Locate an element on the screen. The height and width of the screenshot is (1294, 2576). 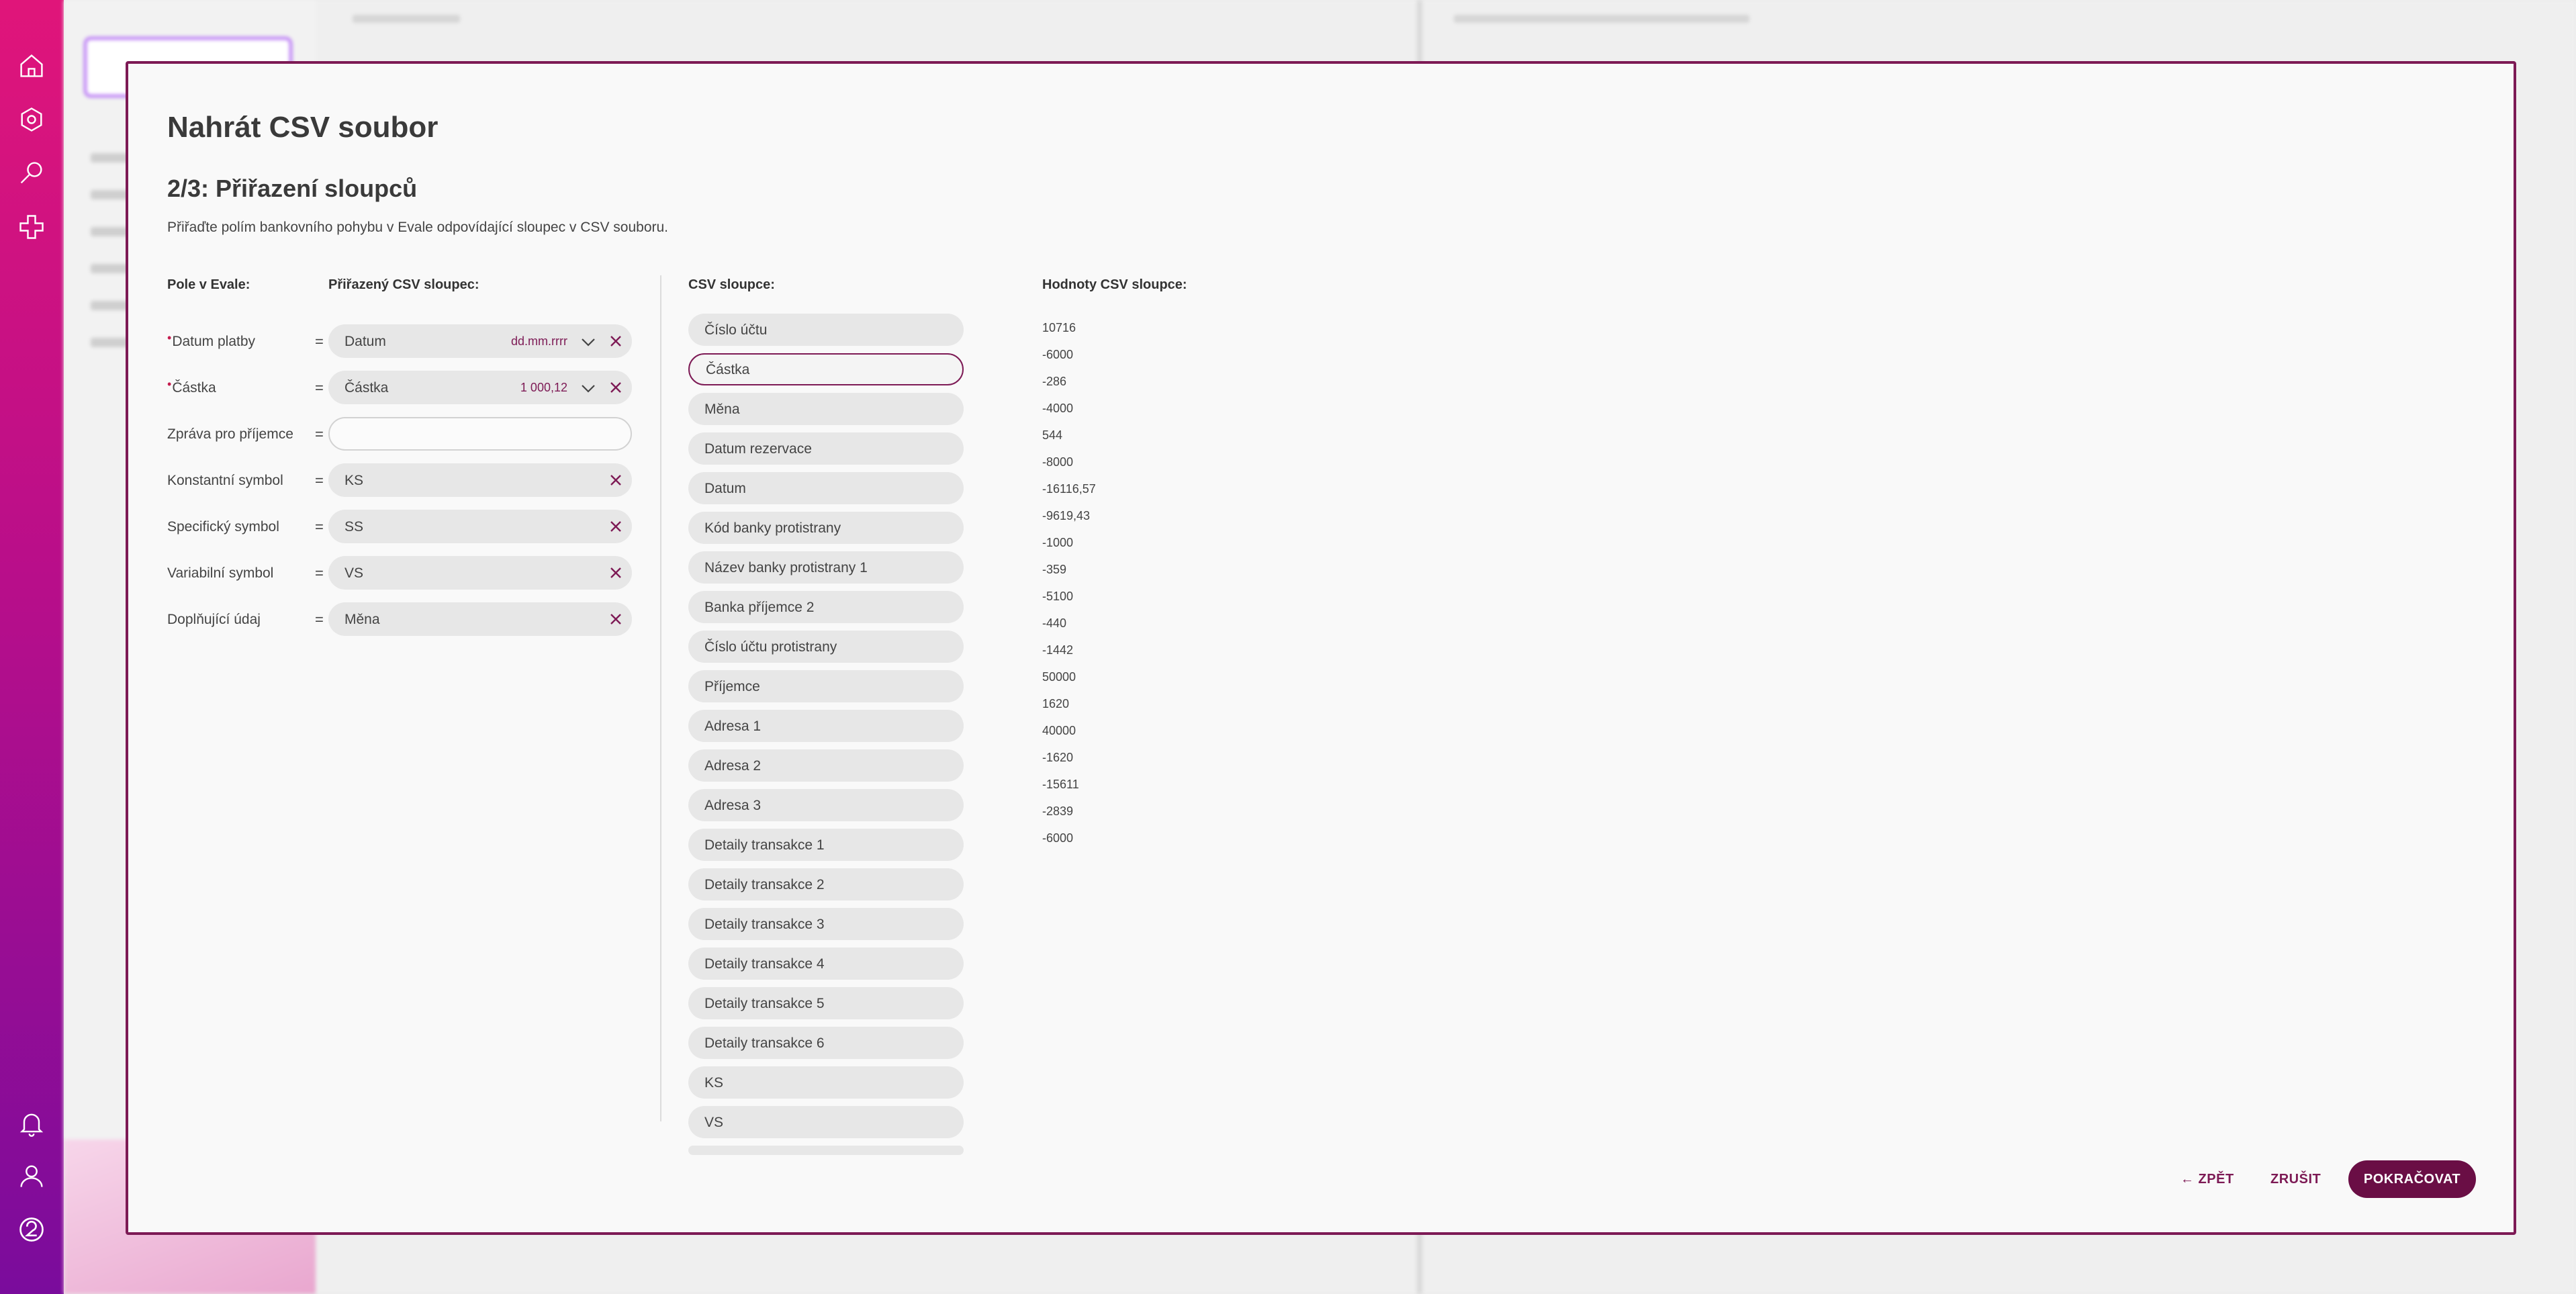
csv-column-item: Detaily transakce 3 is located at coordinates (826, 924).